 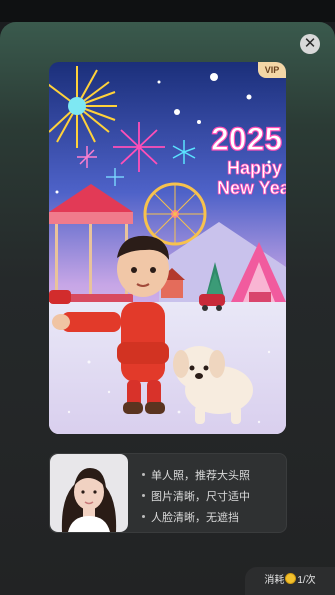 I want to click on cost-indicator: 消耗 1/次, so click(x=290, y=581).